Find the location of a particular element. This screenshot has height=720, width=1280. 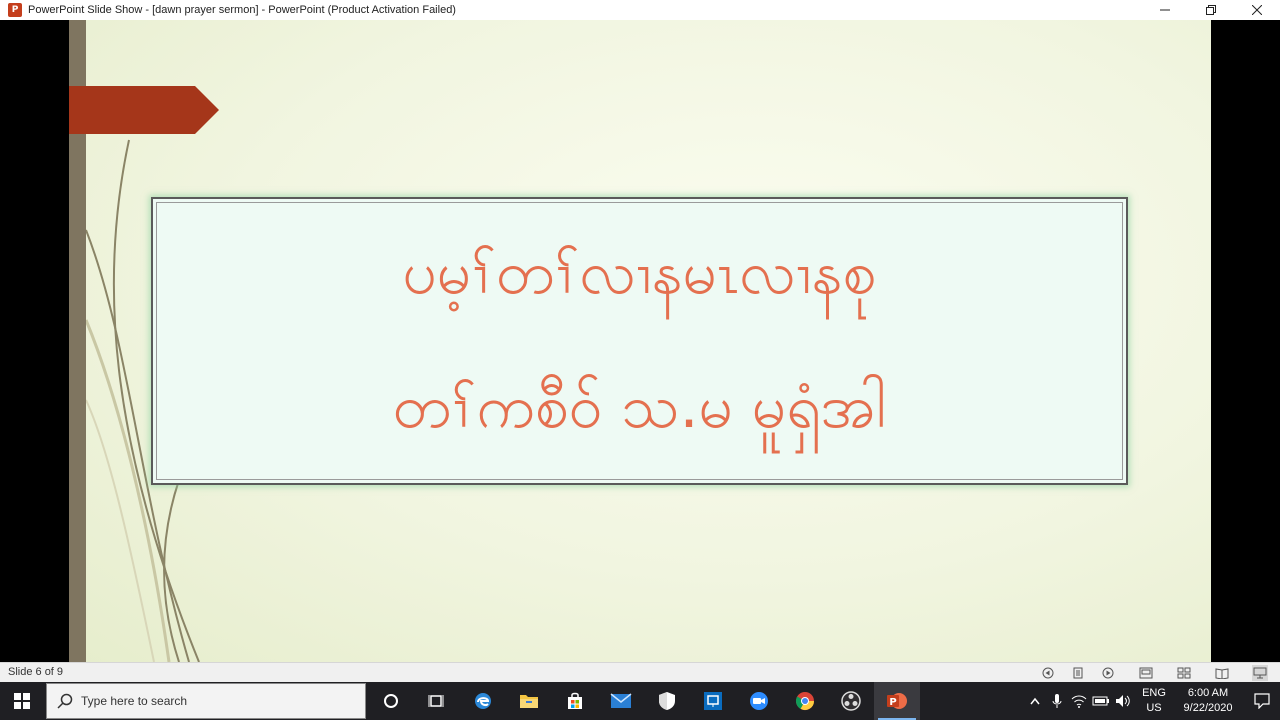

status-bar: Slide 6 of 9 is located at coordinates (640, 672).